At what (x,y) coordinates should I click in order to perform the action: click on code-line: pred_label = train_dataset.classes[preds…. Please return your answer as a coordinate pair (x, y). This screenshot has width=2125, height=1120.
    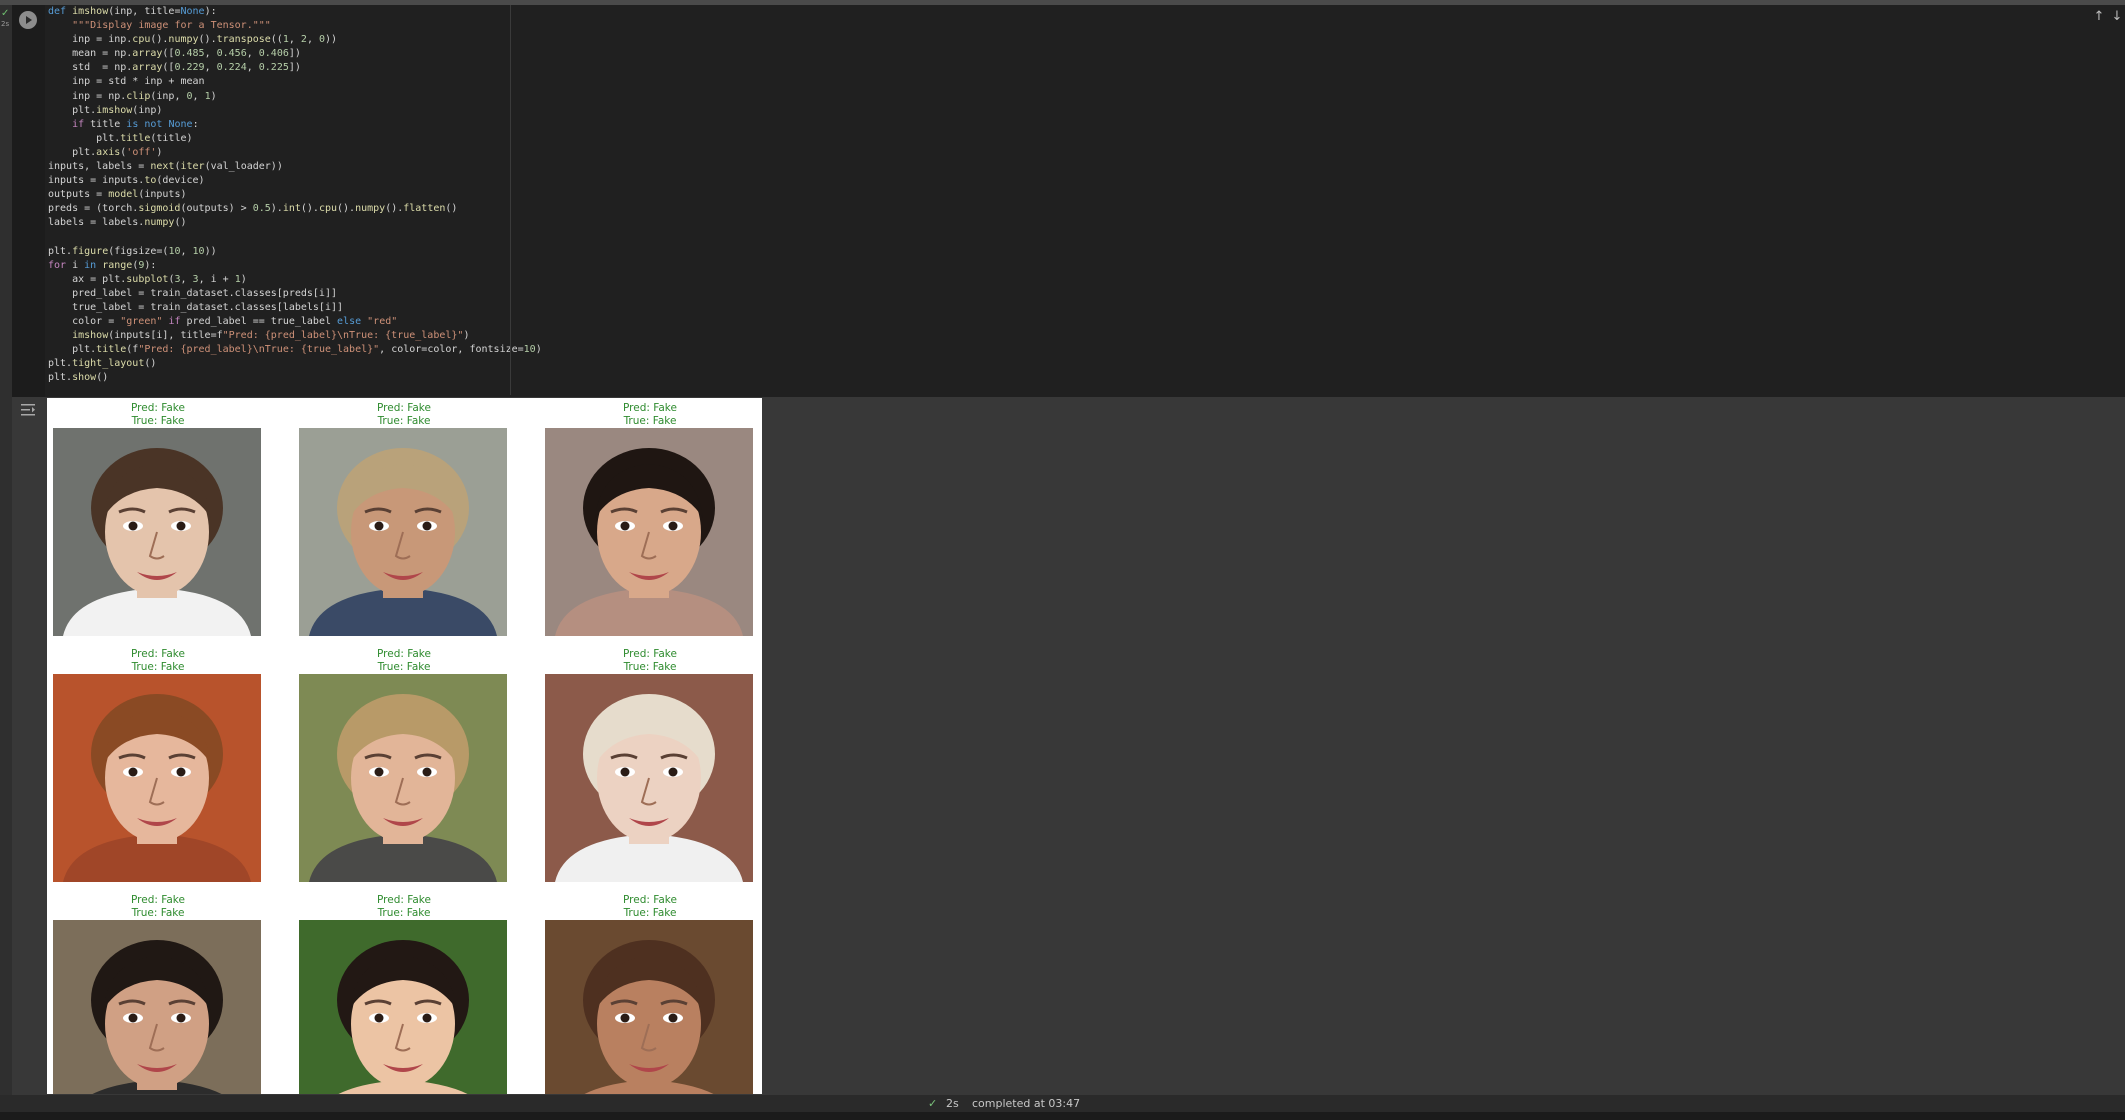
    Looking at the image, I should click on (192, 293).